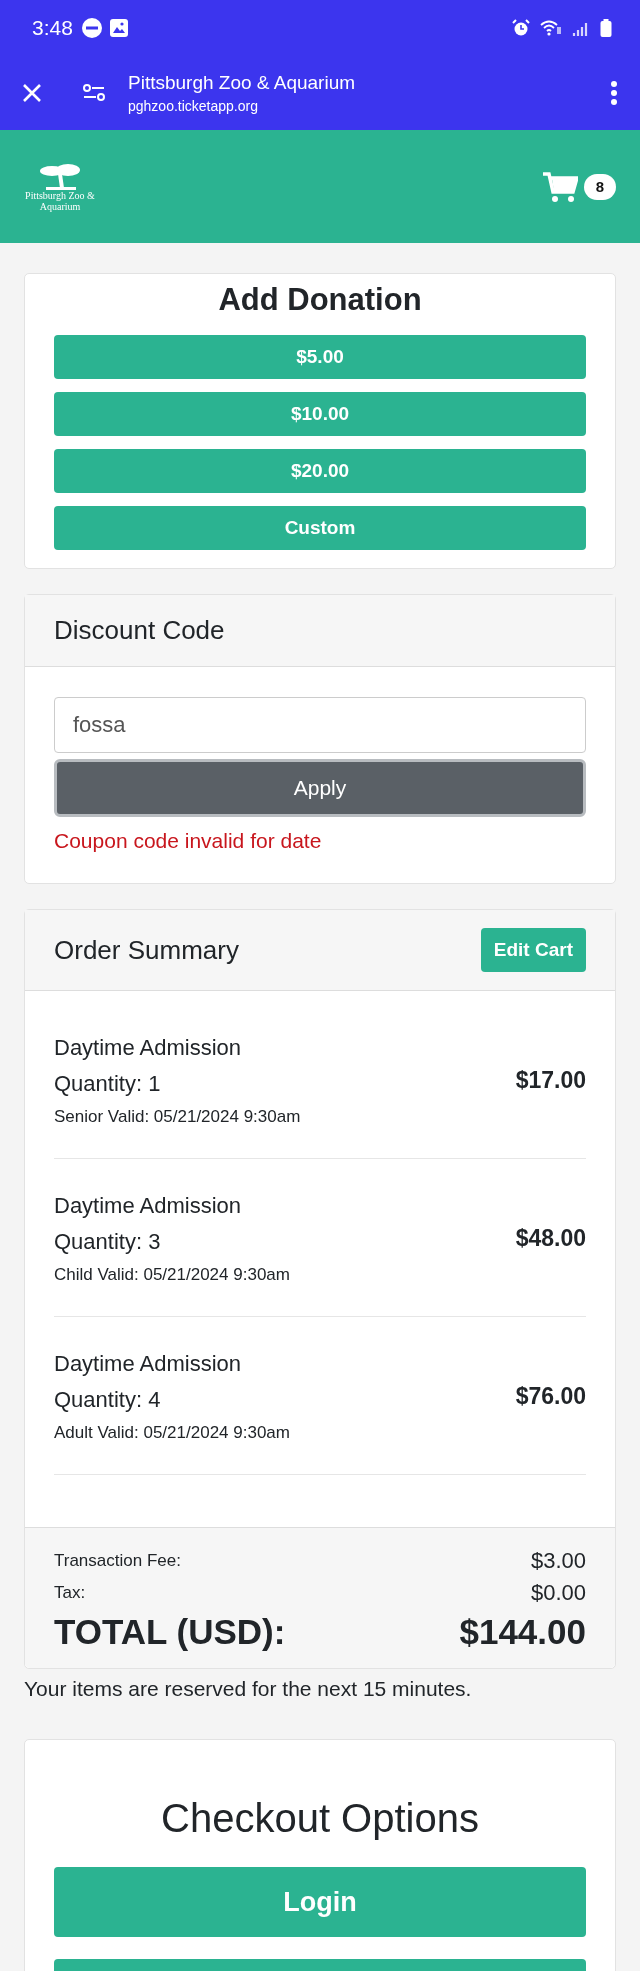  Describe the element at coordinates (550, 1238) in the screenshot. I see `item-price: $48.00` at that location.